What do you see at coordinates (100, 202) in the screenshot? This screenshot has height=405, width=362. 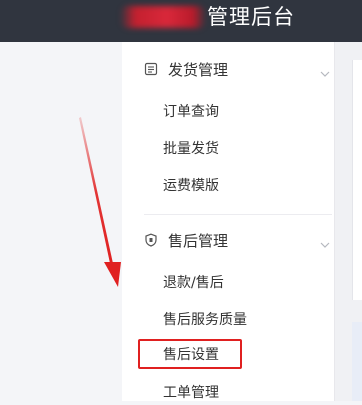 I see `red-arrow-annotation` at bounding box center [100, 202].